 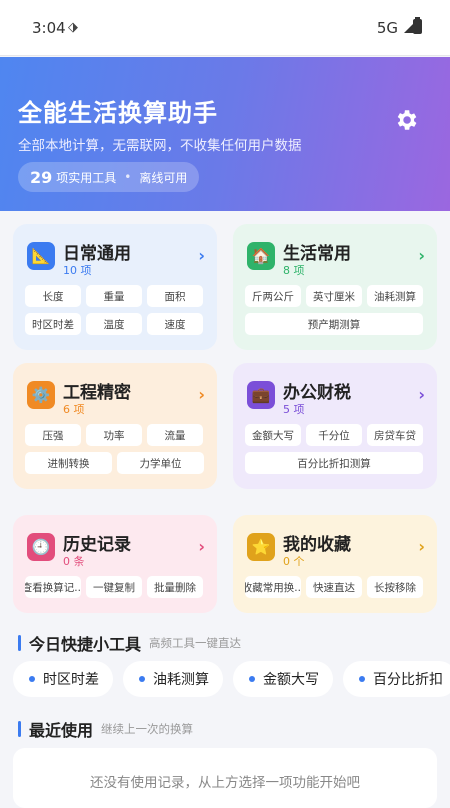 What do you see at coordinates (71, 680) in the screenshot?
I see `quick-tool-label: 时区时差` at bounding box center [71, 680].